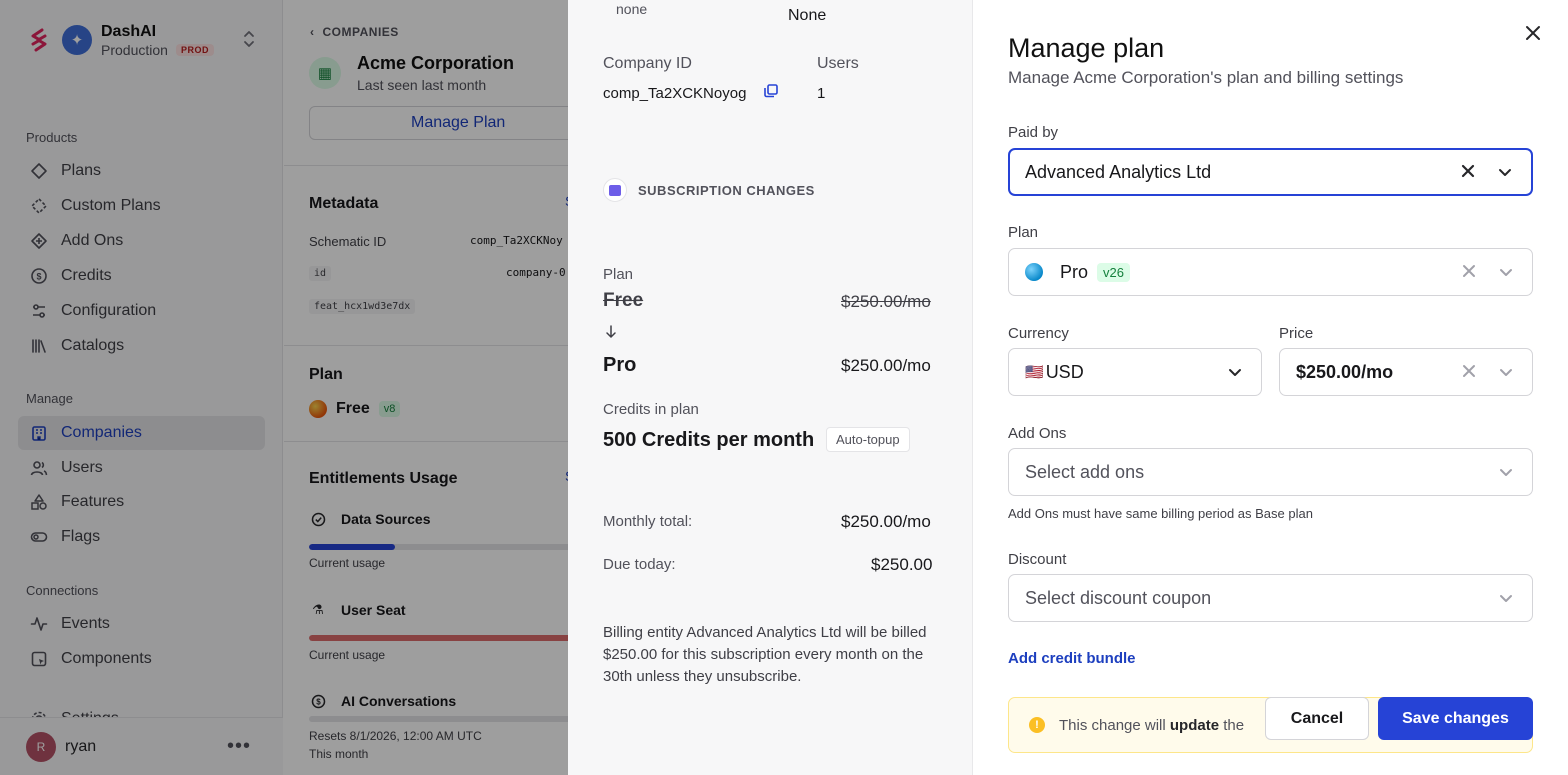 This screenshot has width=1568, height=775. Describe the element at coordinates (639, 564) in the screenshot. I see `due-today-label: Due today:` at that location.